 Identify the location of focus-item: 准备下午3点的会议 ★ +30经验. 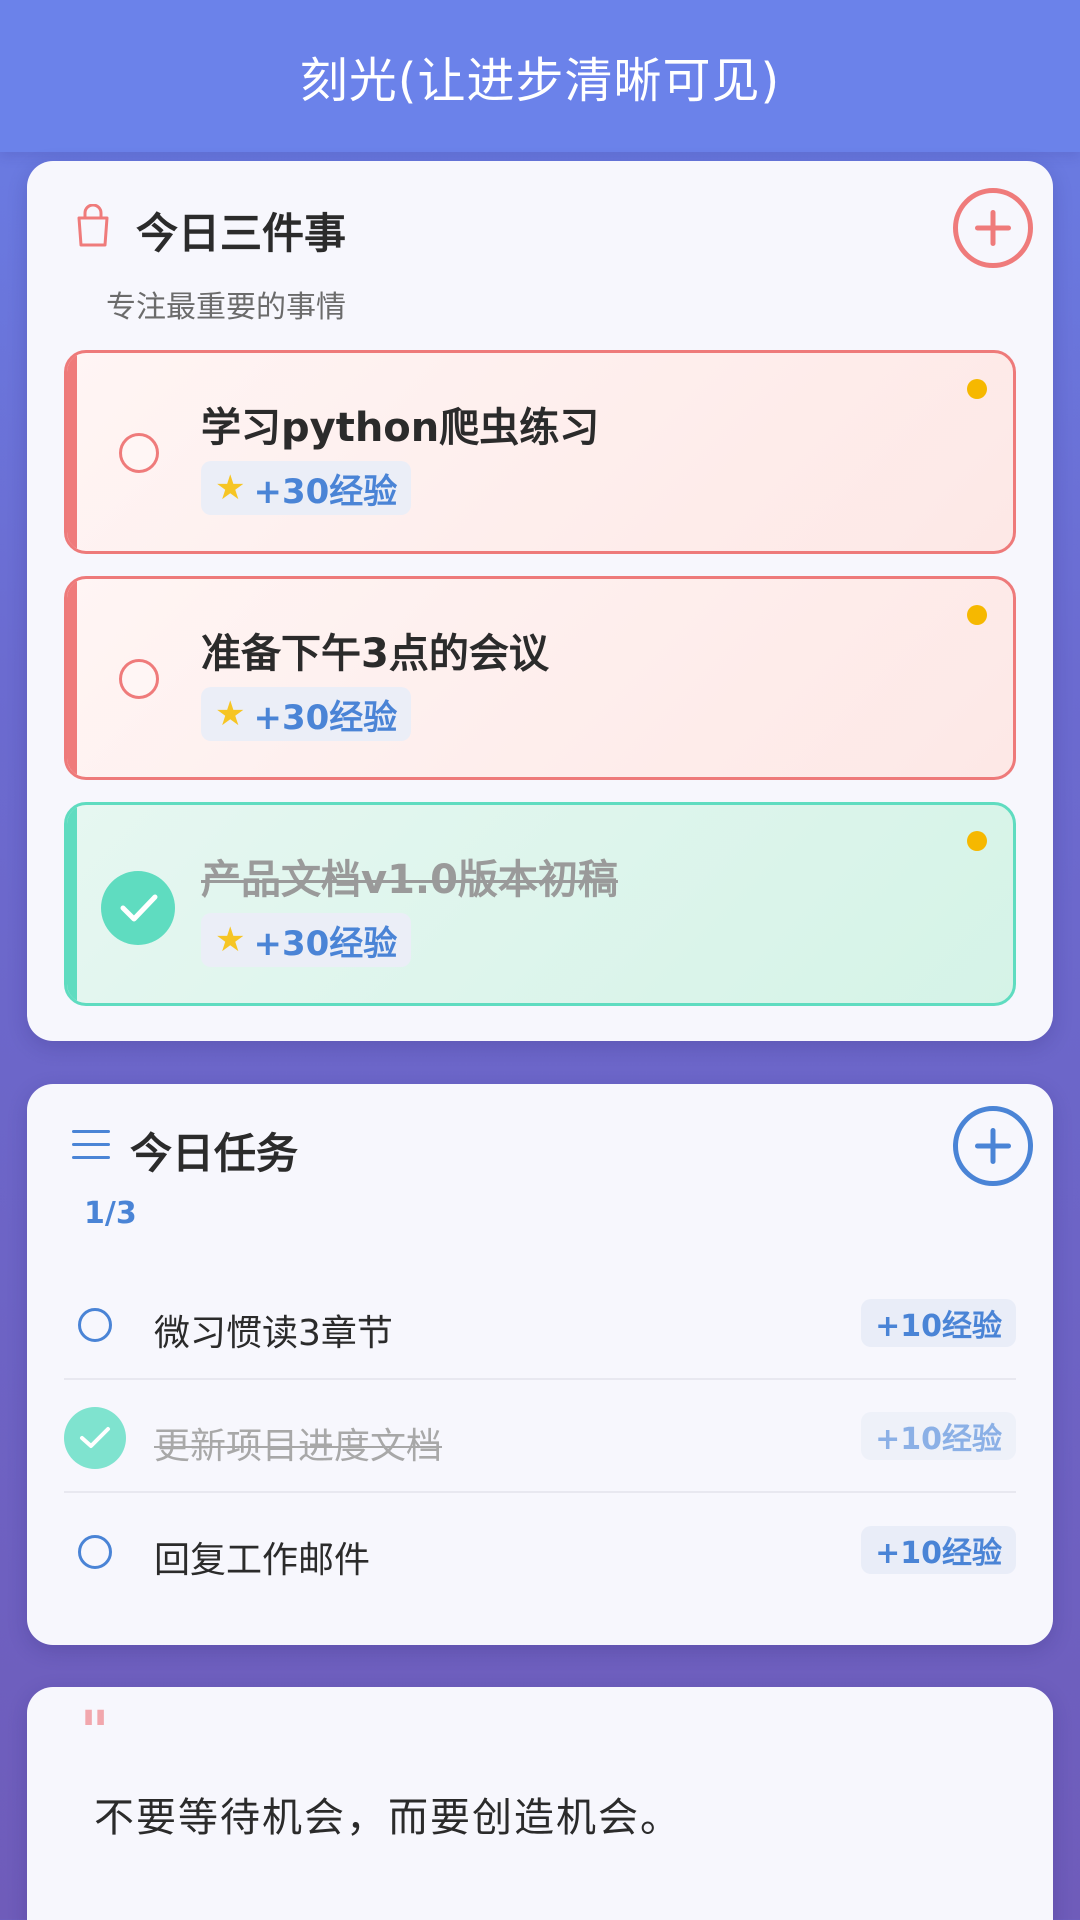
(540, 678).